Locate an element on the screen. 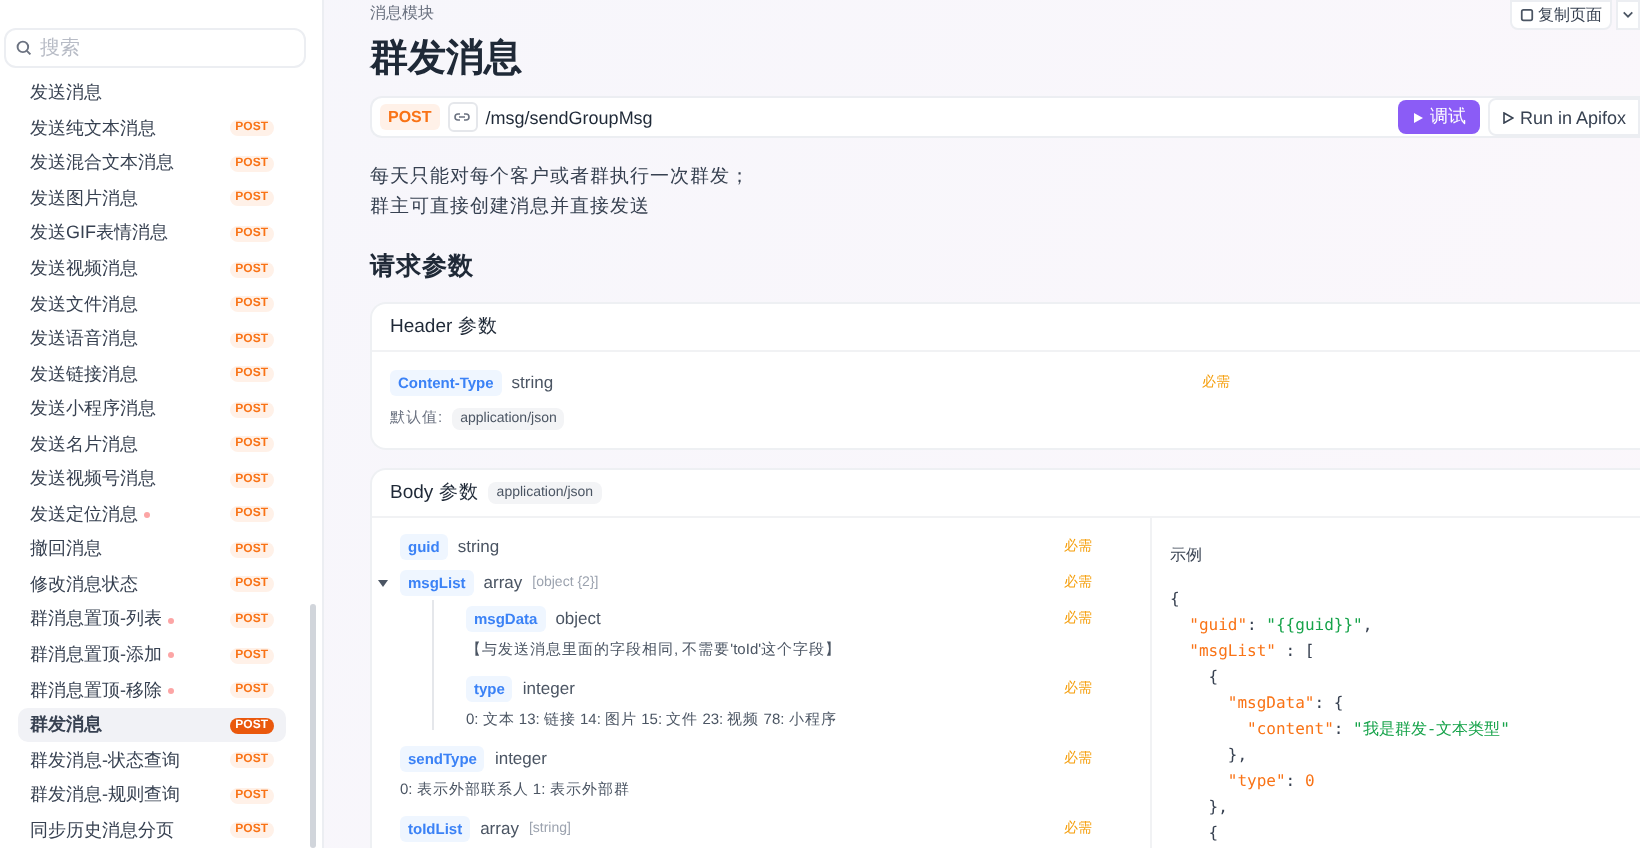 The width and height of the screenshot is (1640, 848). example-title: 示例 is located at coordinates (1187, 555).